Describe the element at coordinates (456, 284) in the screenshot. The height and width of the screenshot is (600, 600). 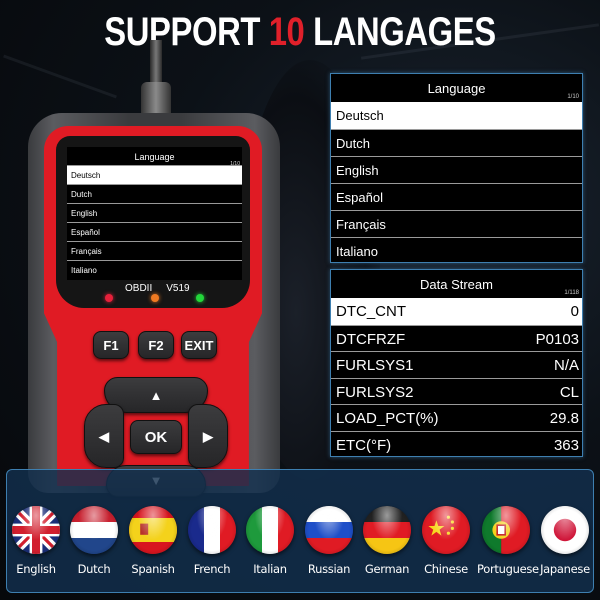
I see `data-stream-panel-title: Data Stream` at that location.